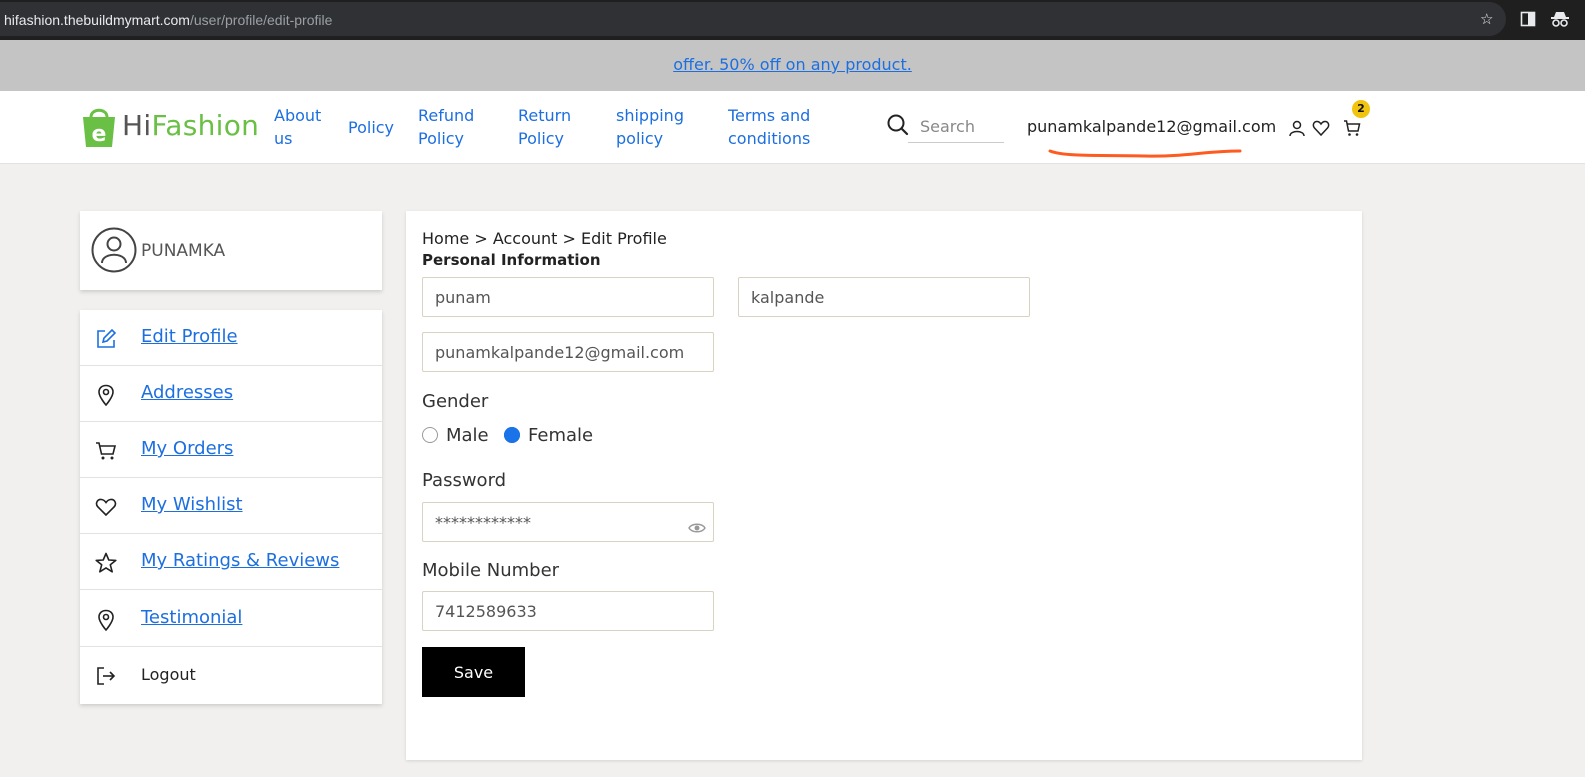 The width and height of the screenshot is (1585, 777). Describe the element at coordinates (568, 297) in the screenshot. I see `first-name-input` at that location.